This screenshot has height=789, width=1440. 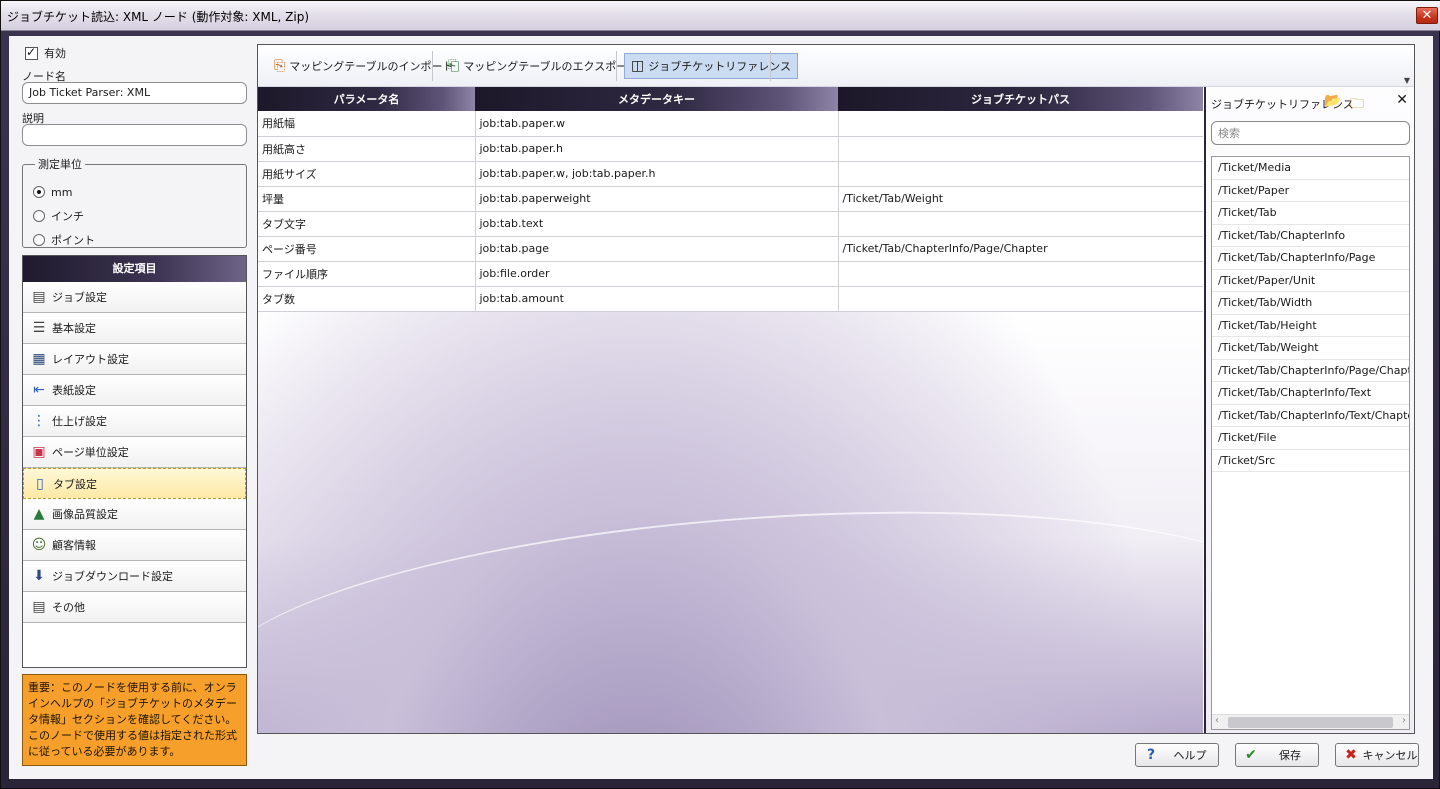 What do you see at coordinates (1310, 326) in the screenshot?
I see `list-item: /Ticket/Tab/Height` at bounding box center [1310, 326].